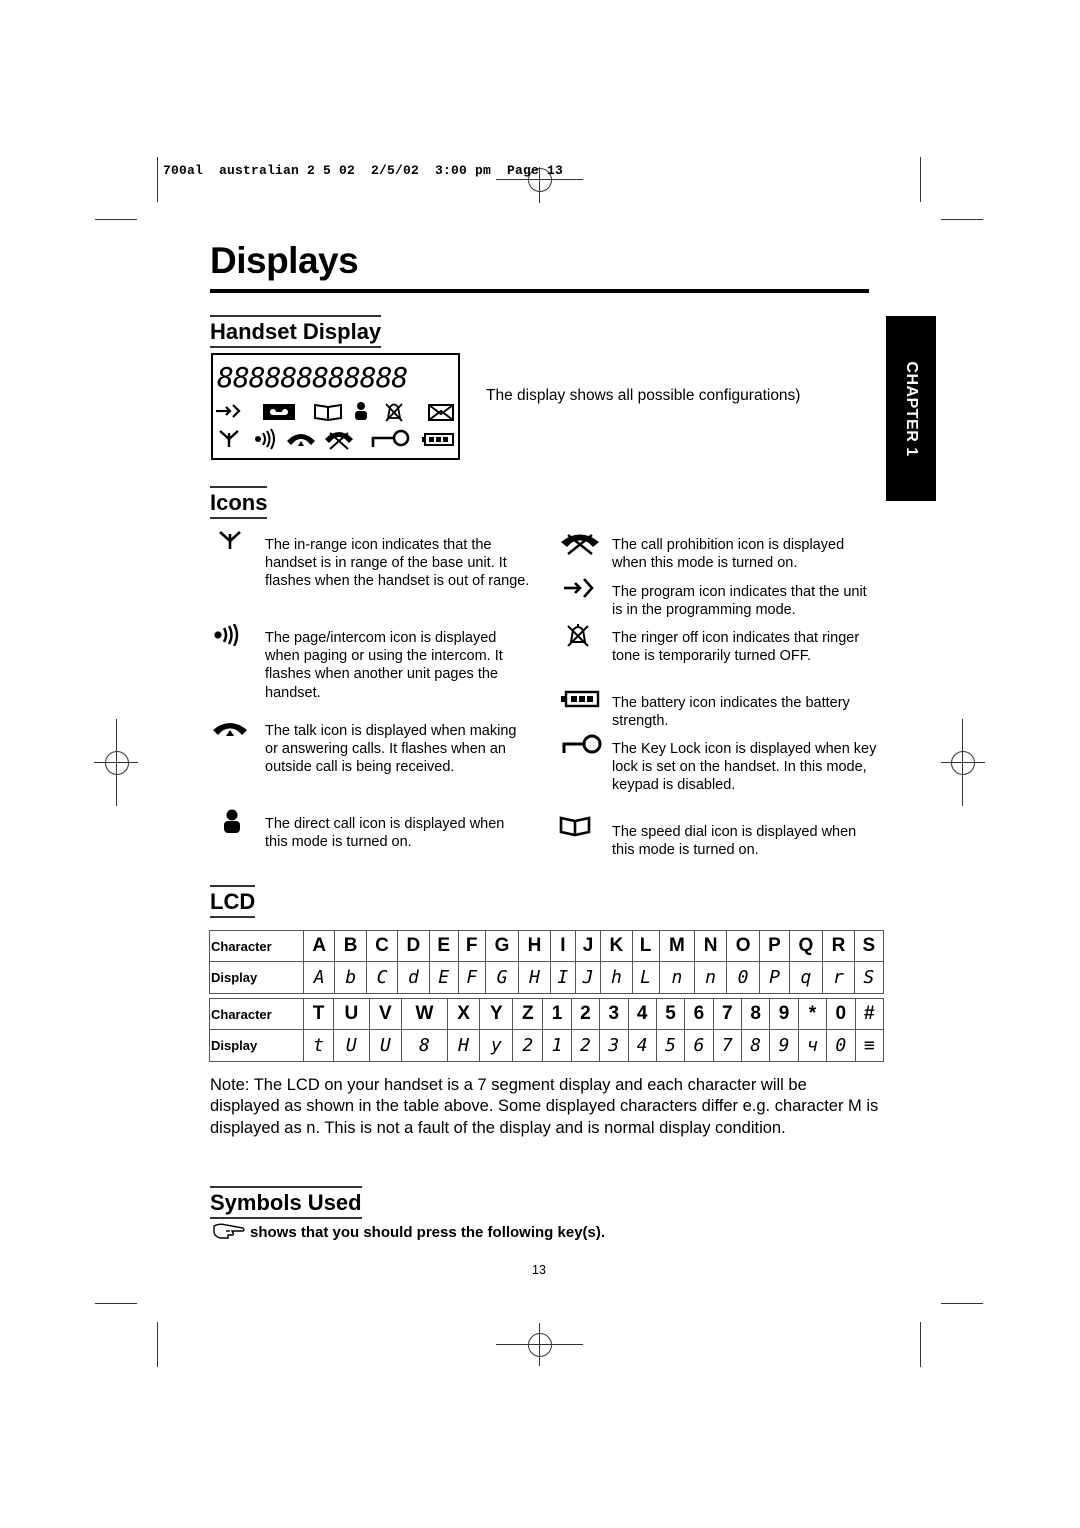  What do you see at coordinates (319, 977) in the screenshot?
I see `display-cell: A` at bounding box center [319, 977].